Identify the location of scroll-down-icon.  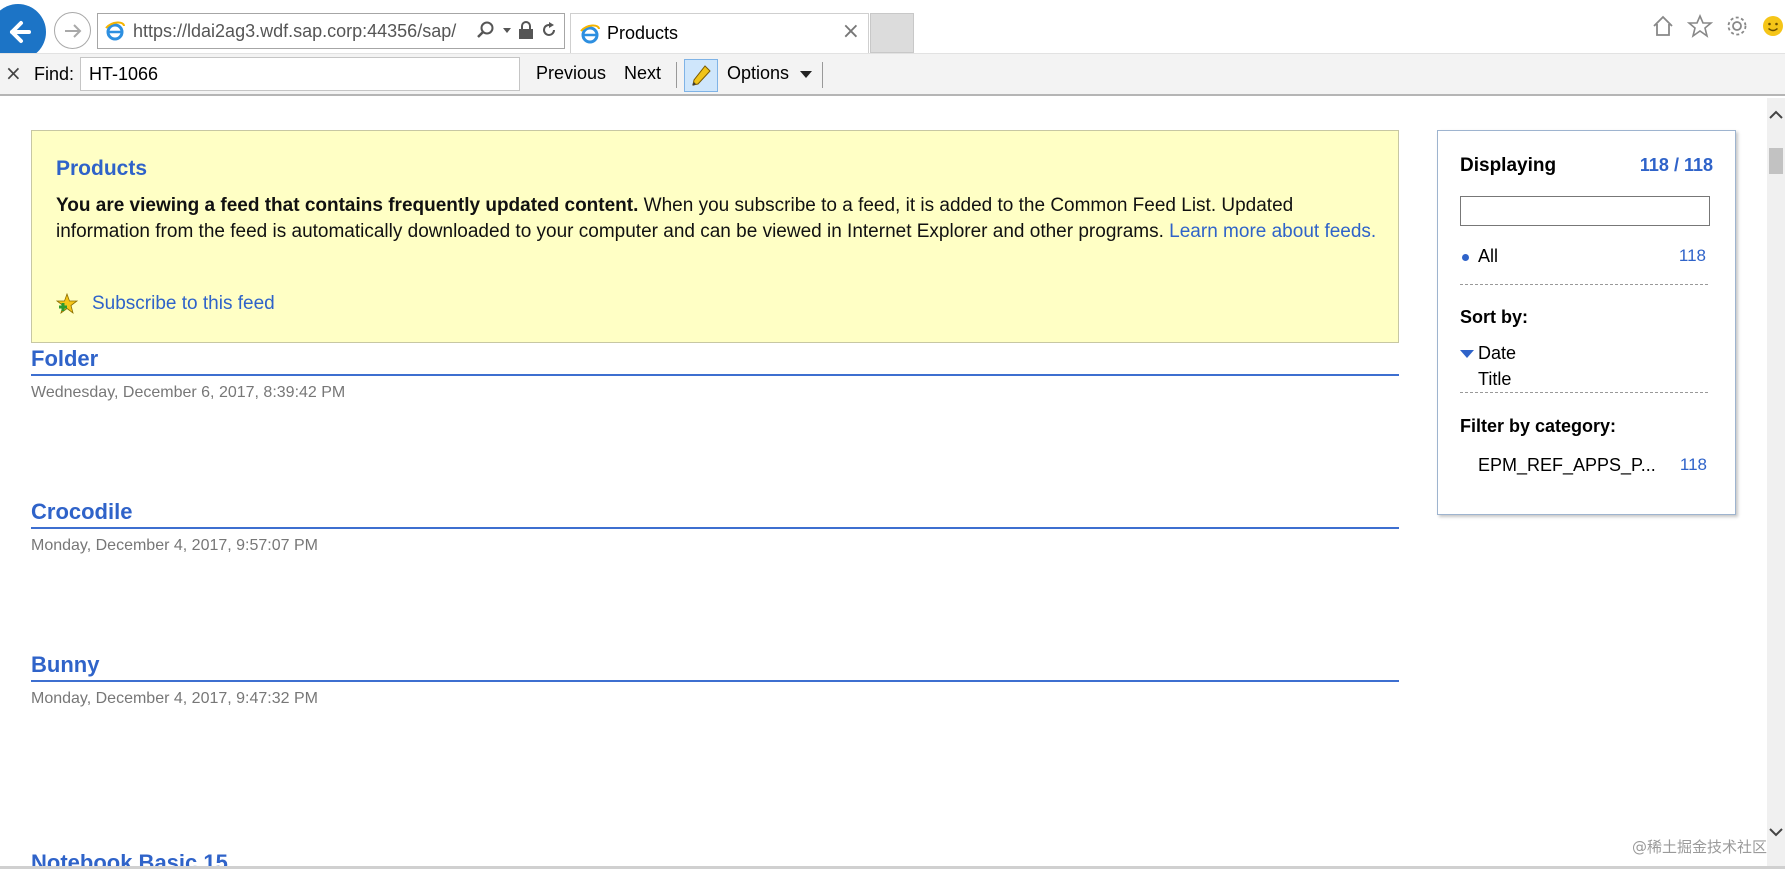
(1776, 832).